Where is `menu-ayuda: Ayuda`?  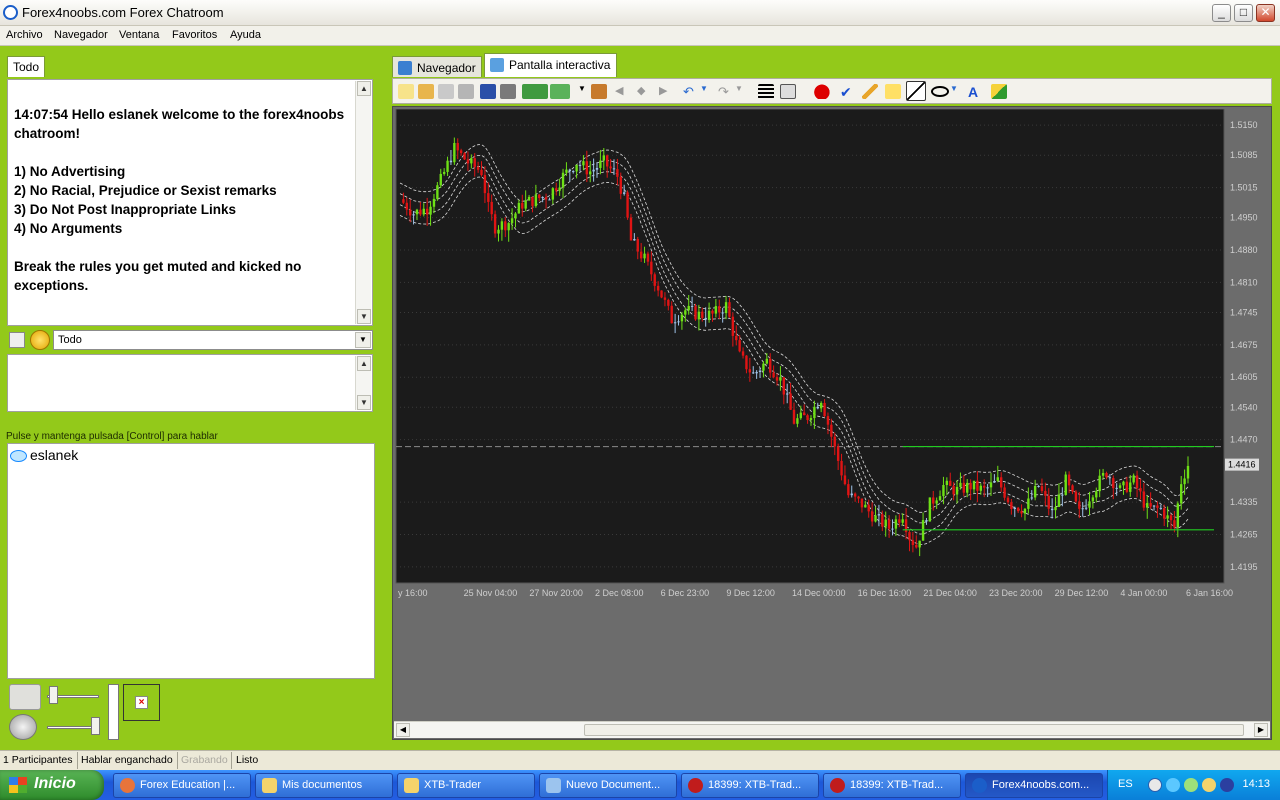
menu-ayuda: Ayuda is located at coordinates (245, 35).